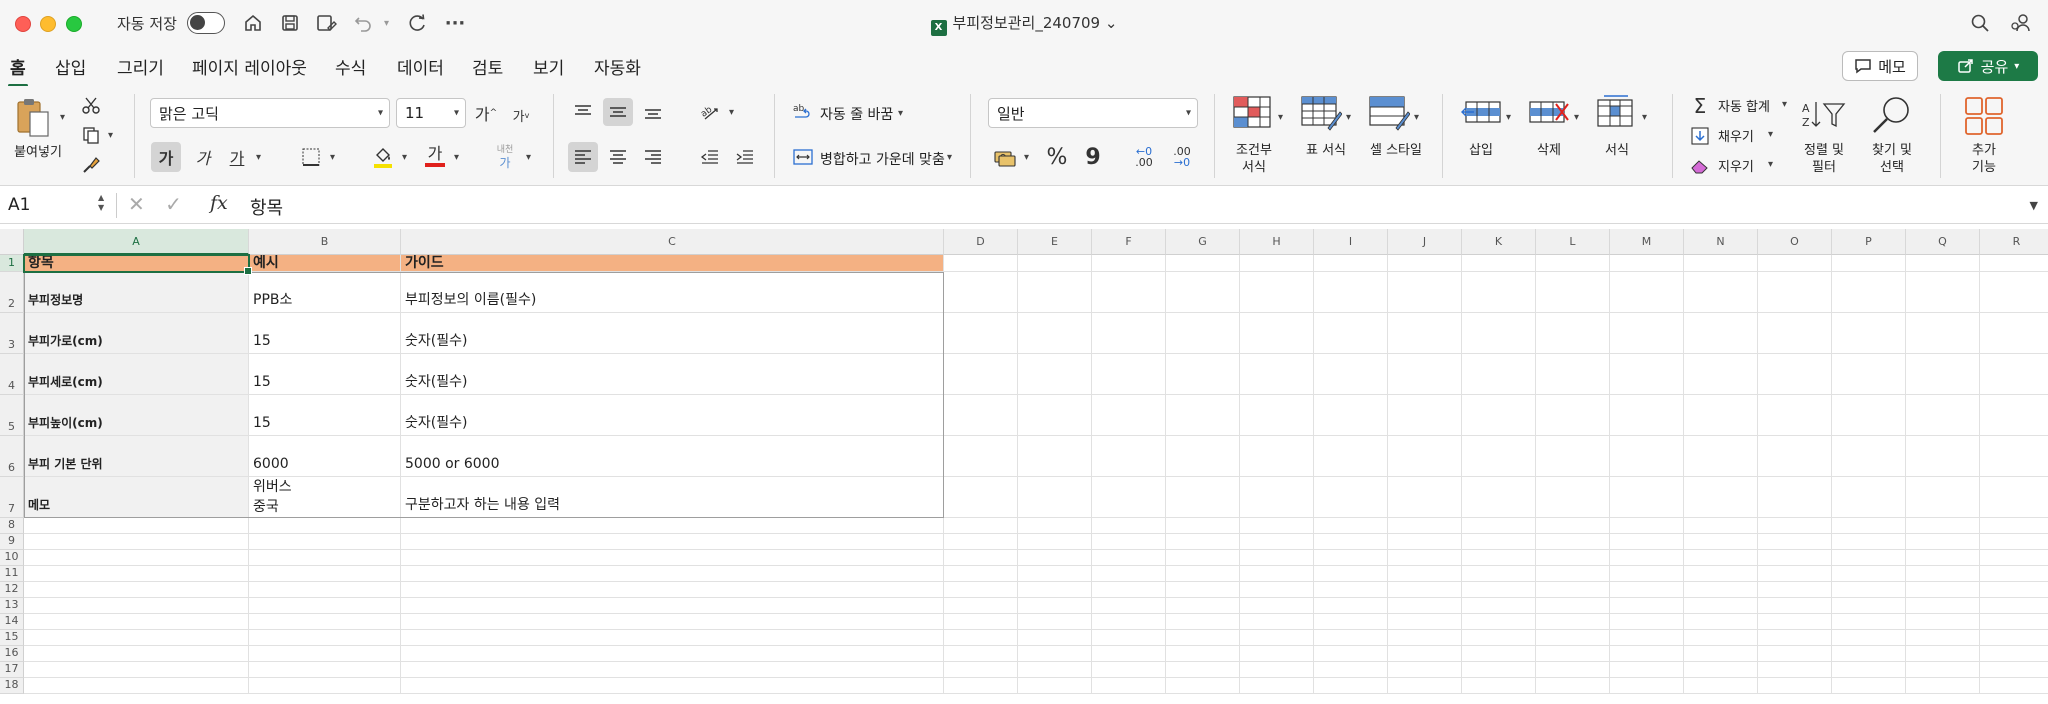 Image resolution: width=2048 pixels, height=704 pixels. What do you see at coordinates (1416, 117) in the screenshot?
I see `cell-styles-chevron-icon: ▾` at bounding box center [1416, 117].